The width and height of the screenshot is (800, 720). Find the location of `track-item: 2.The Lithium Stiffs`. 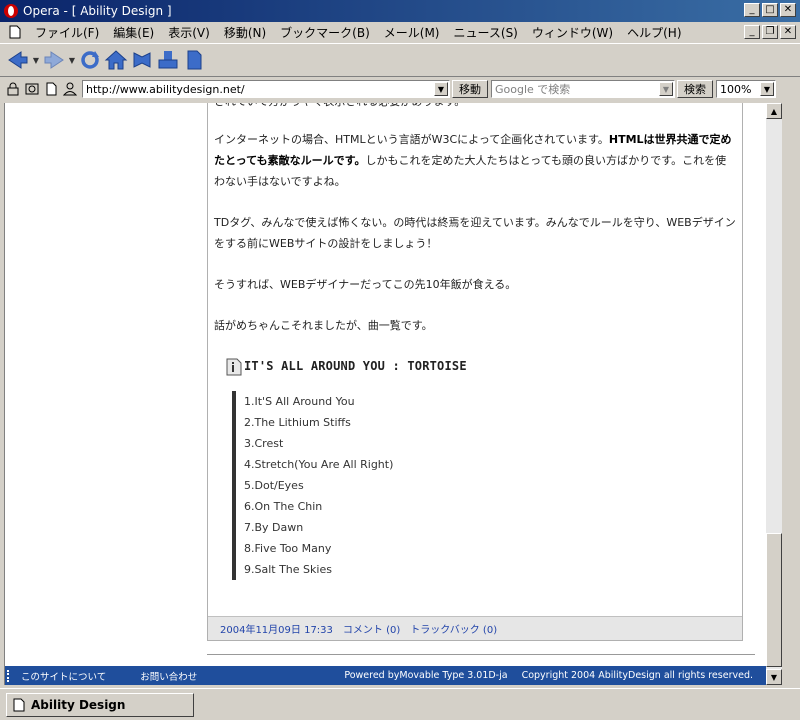

track-item: 2.The Lithium Stiffs is located at coordinates (297, 422).